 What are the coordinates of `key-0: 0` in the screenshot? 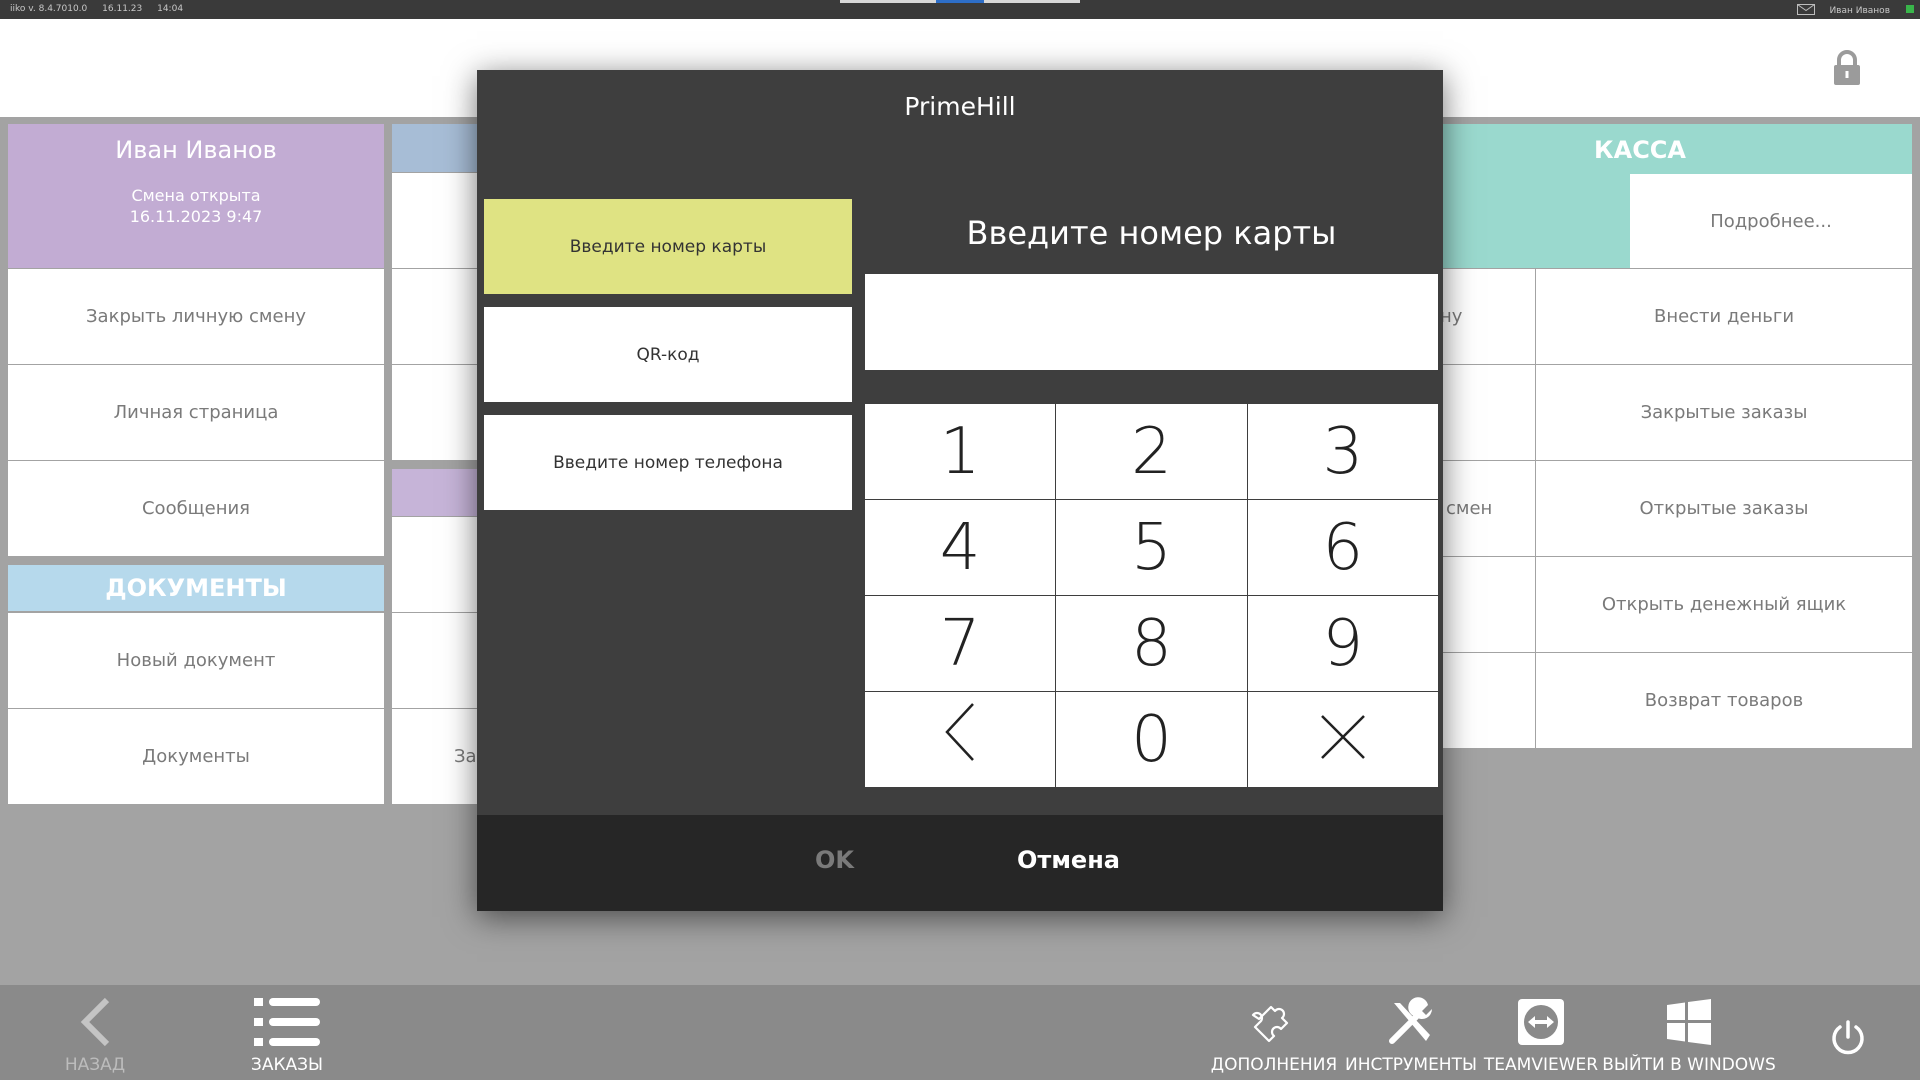 It's located at (1151, 739).